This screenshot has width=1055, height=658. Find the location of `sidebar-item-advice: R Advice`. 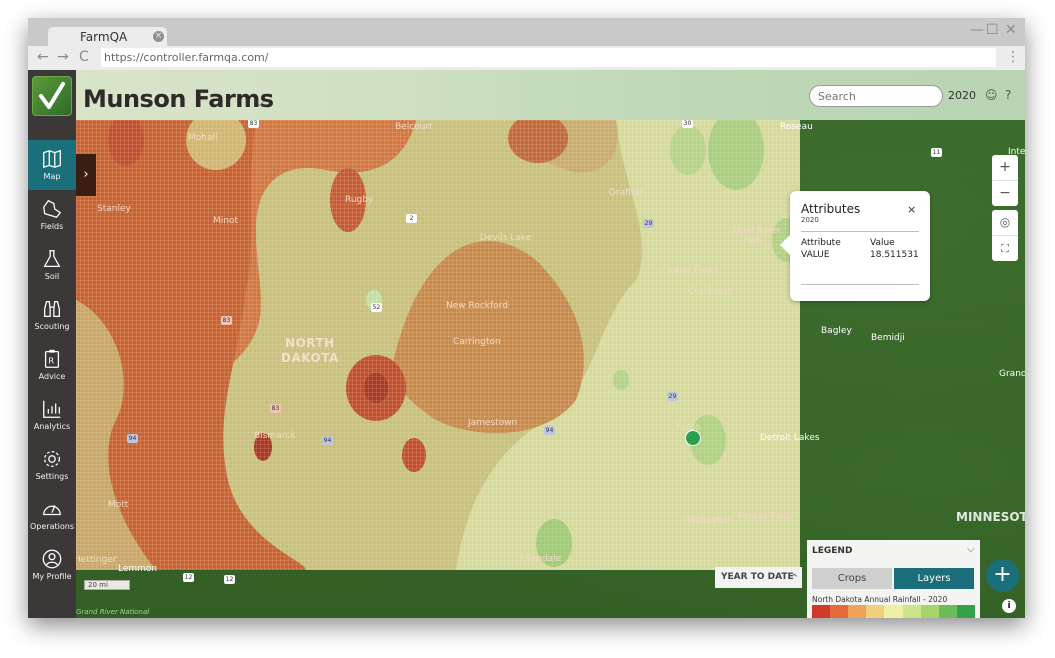

sidebar-item-advice: R Advice is located at coordinates (52, 365).